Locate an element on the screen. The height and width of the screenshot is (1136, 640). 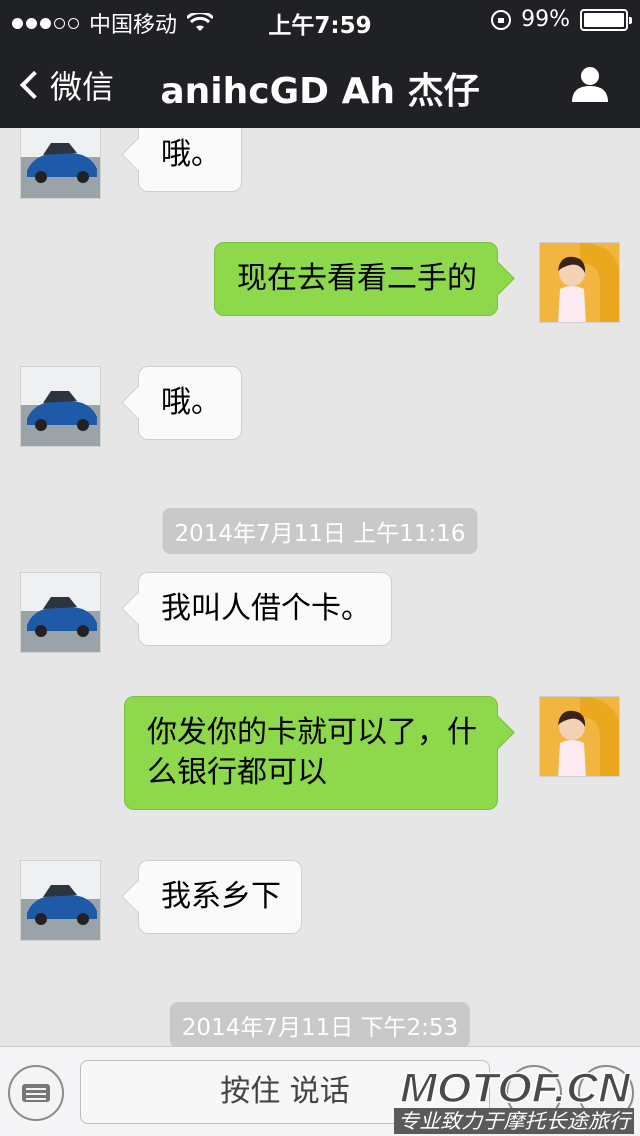
status-bar: 中国移动 上午7:59 99% is located at coordinates (320, 20).